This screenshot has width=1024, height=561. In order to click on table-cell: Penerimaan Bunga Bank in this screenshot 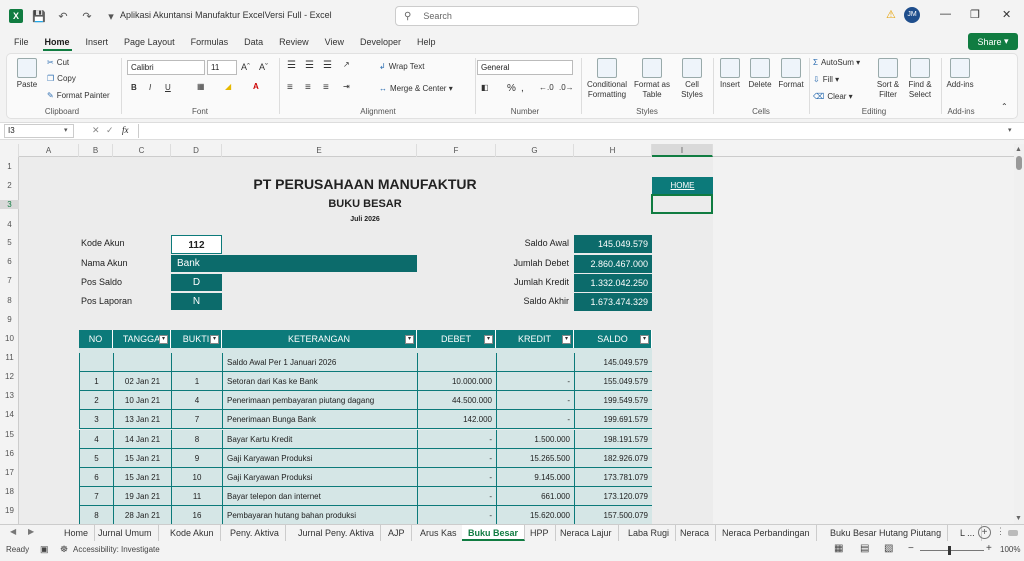, I will do `click(319, 420)`.